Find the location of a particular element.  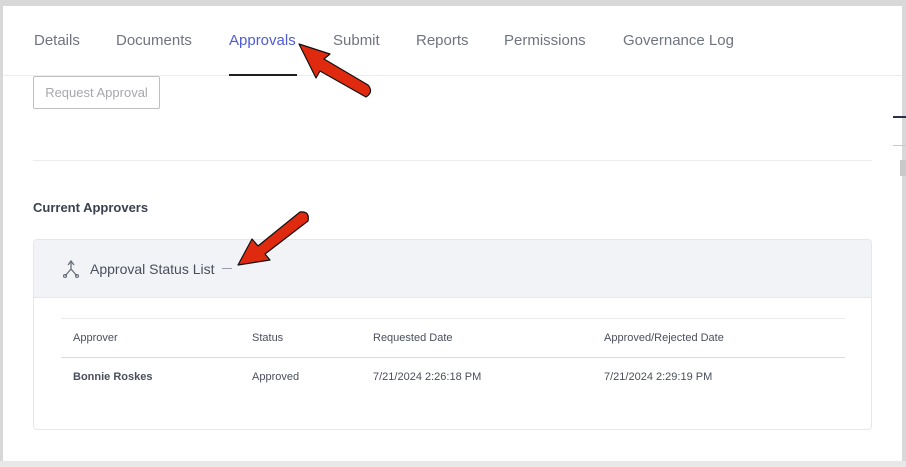

tab-governance-log: Governance Log is located at coordinates (678, 40).